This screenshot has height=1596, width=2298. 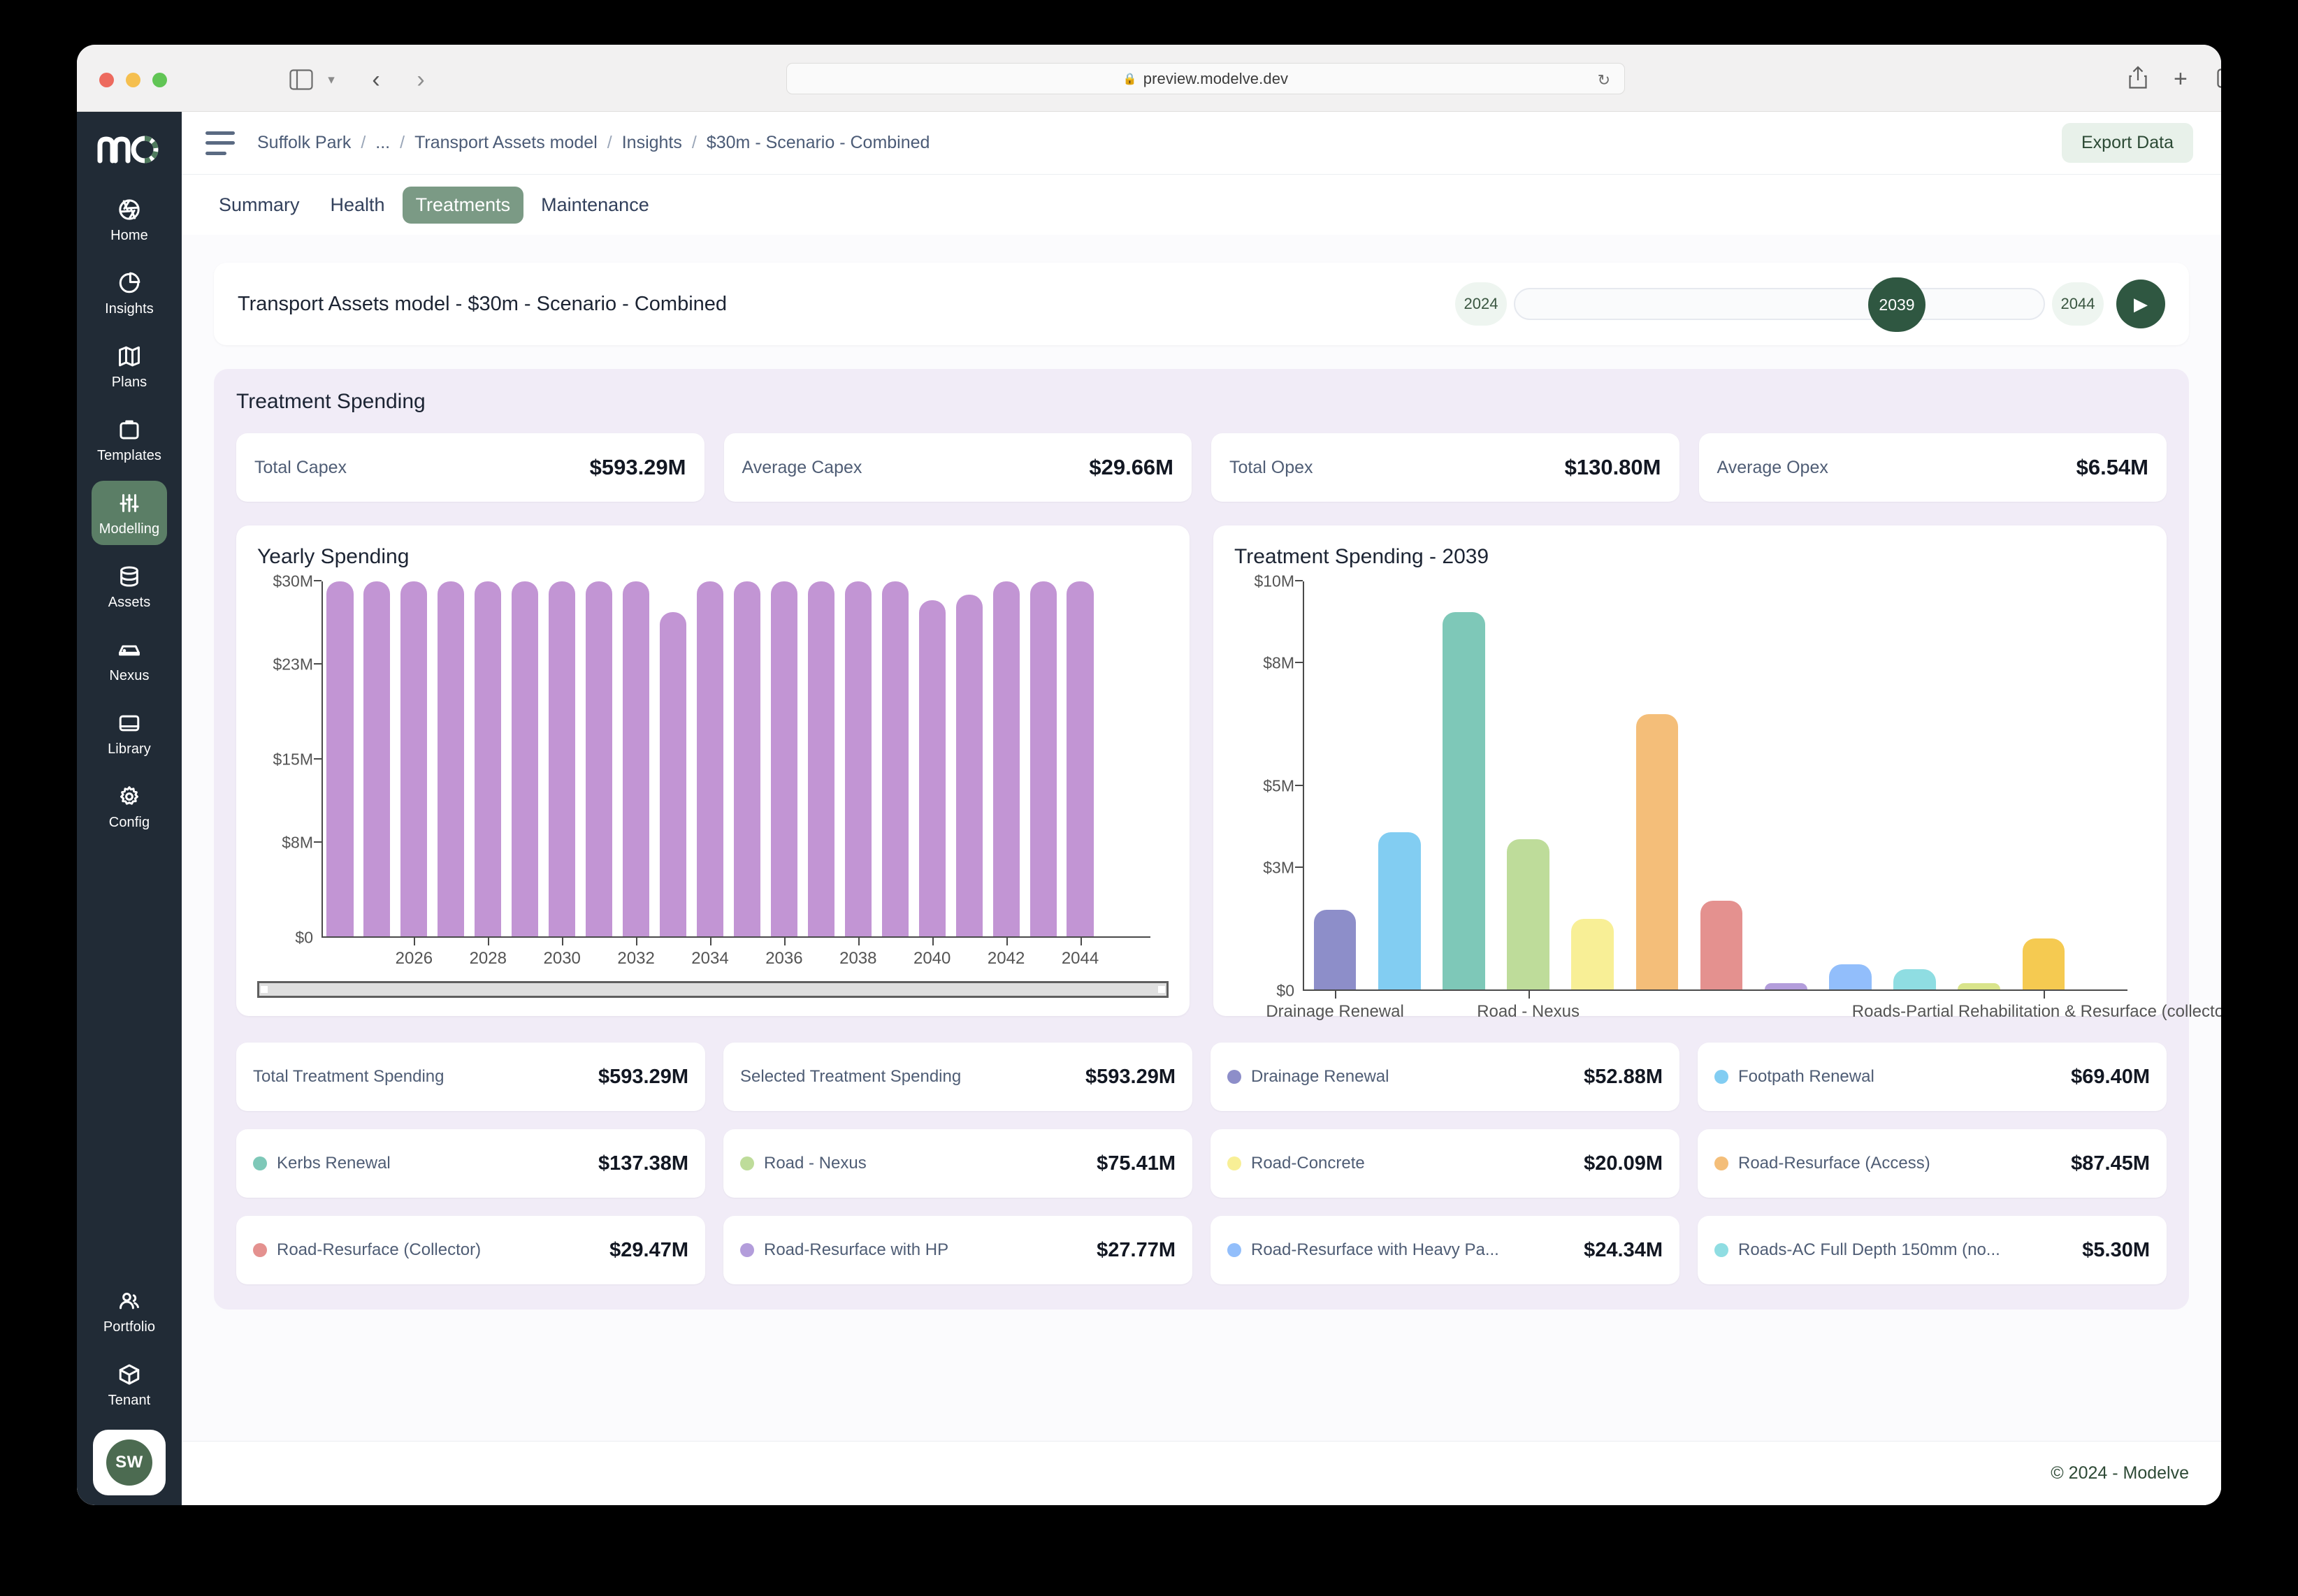 I want to click on close-window-button, so click(x=106, y=80).